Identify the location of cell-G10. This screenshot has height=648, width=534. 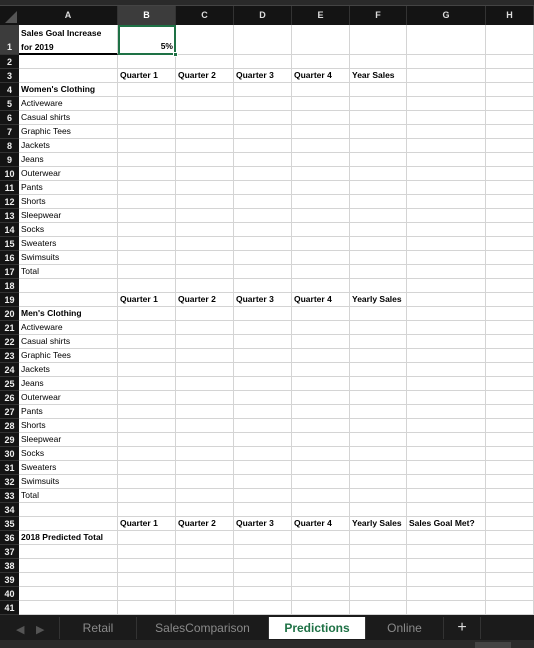
(446, 174).